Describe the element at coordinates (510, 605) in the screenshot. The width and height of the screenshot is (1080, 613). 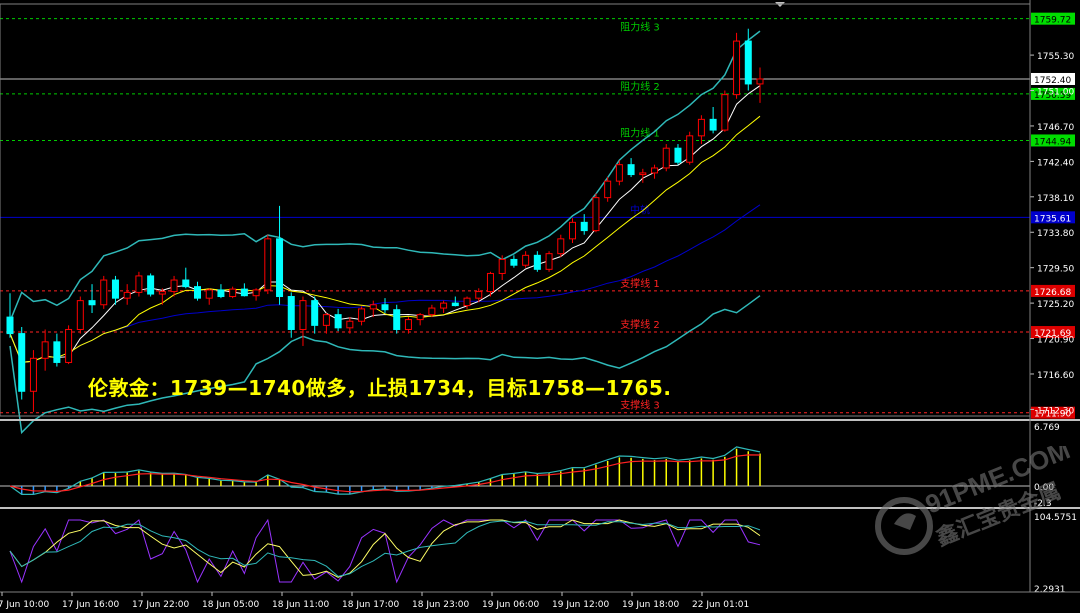
I see `time-tick-label: 19 Jun 06:00` at that location.